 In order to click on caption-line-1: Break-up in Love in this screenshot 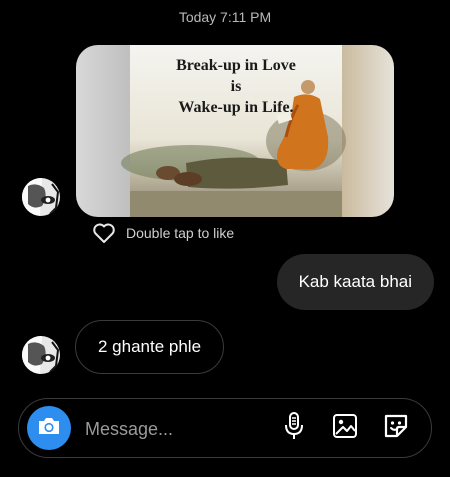, I will do `click(236, 65)`.